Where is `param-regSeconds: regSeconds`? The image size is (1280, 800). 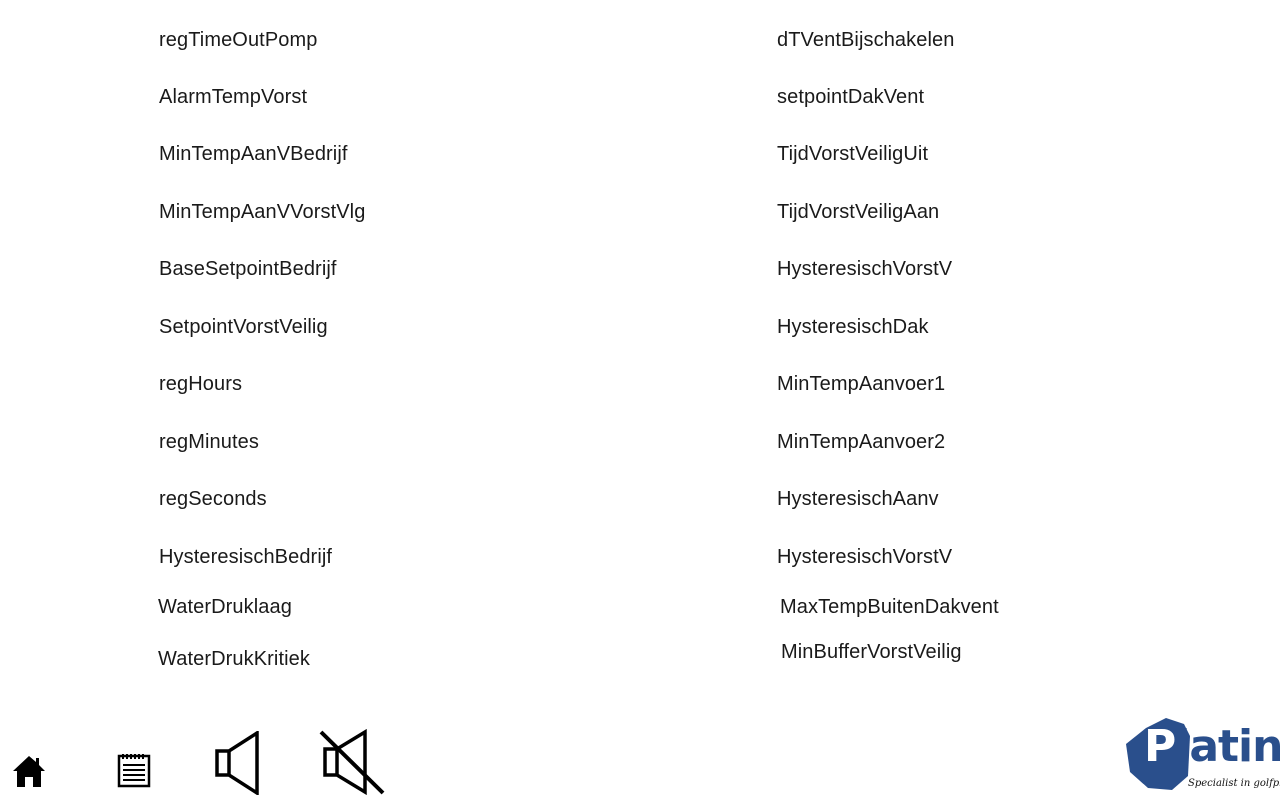
param-regSeconds: regSeconds is located at coordinates (213, 499).